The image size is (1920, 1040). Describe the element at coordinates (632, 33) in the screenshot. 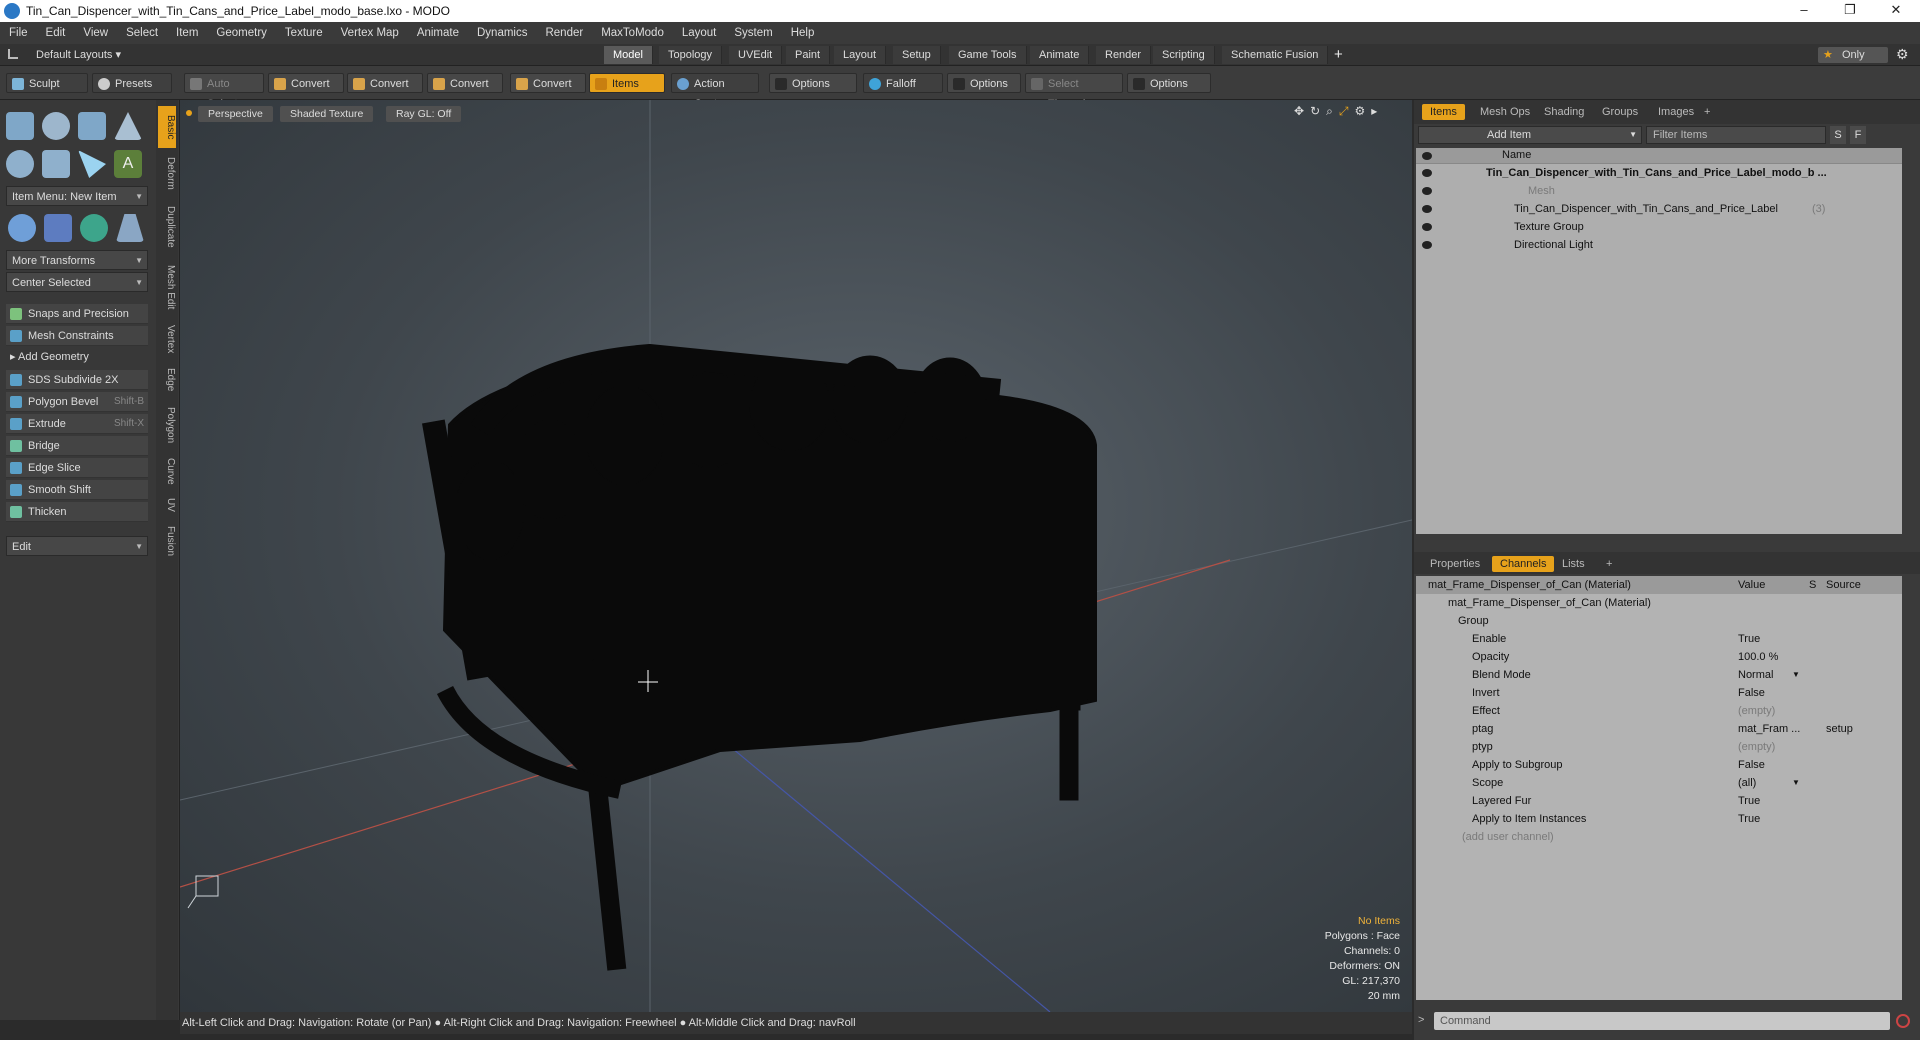

I see `menu-maxtomodo: MaxToModo` at that location.